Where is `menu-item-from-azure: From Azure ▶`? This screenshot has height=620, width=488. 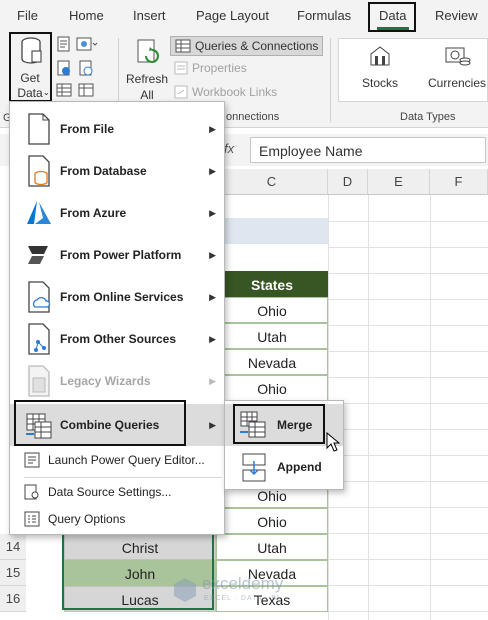
menu-item-from-azure: From Azure ▶ is located at coordinates (117, 213).